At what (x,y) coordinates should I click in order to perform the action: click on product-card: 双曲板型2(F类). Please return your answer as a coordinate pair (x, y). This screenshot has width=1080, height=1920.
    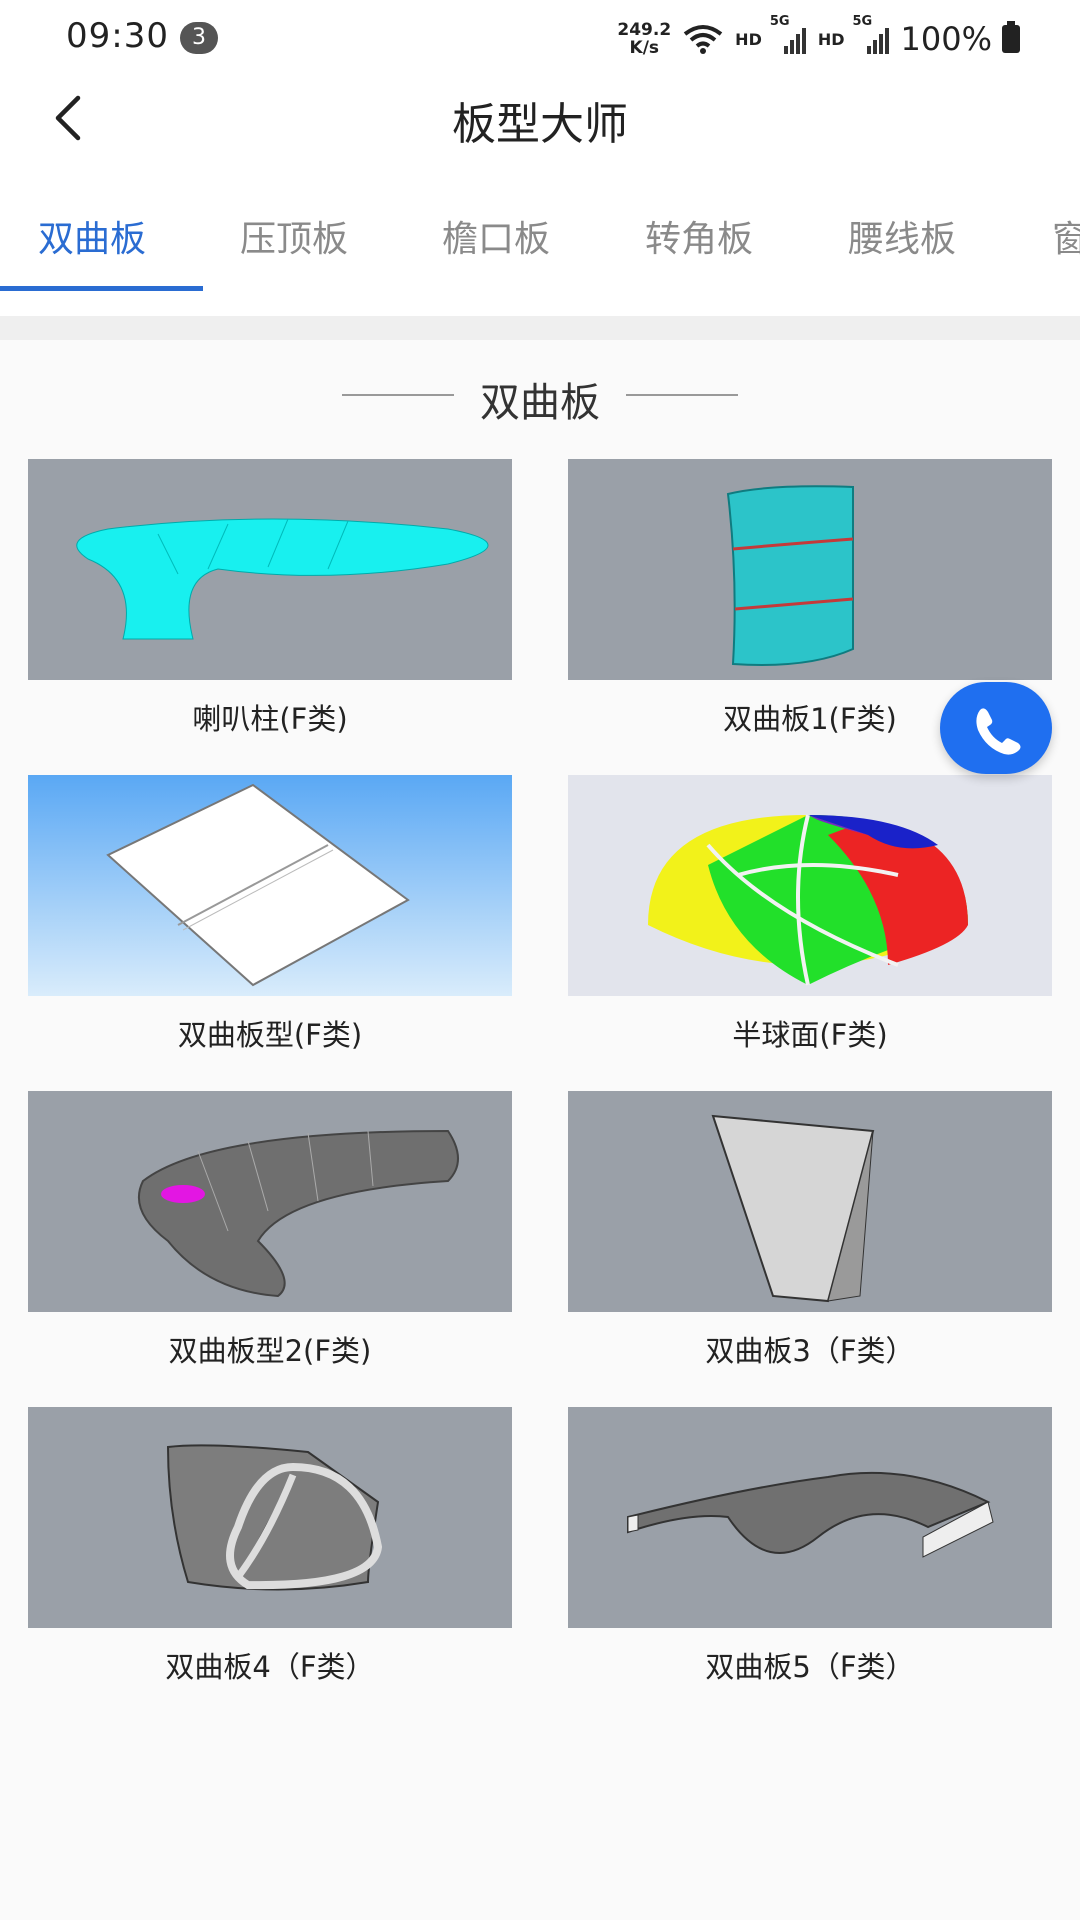
    Looking at the image, I should click on (270, 1241).